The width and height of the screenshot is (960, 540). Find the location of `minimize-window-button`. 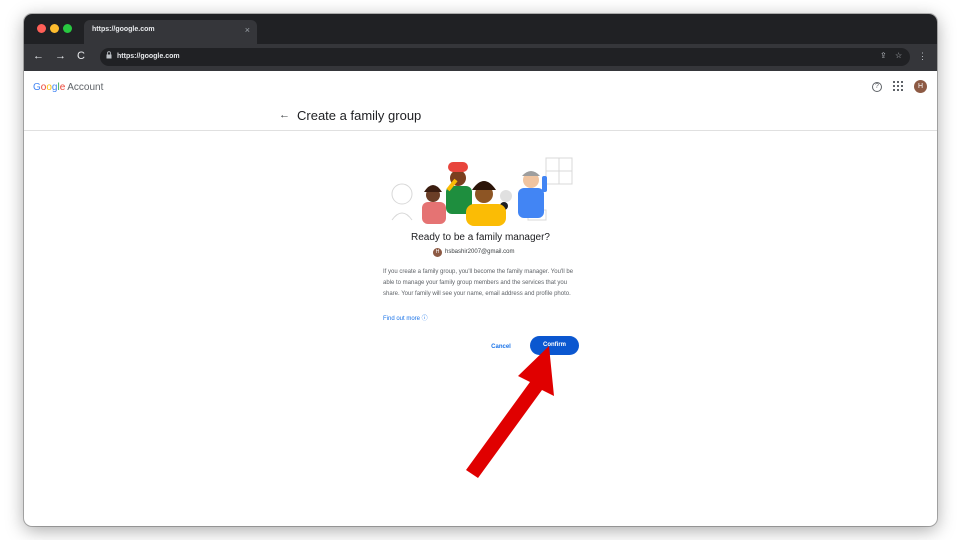

minimize-window-button is located at coordinates (54, 28).